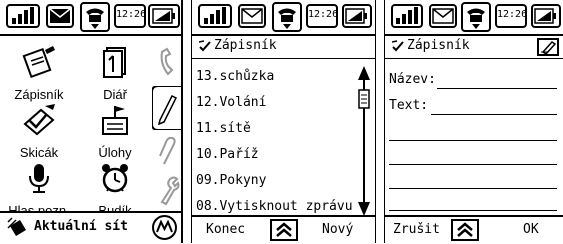 Image resolution: width=563 pixels, height=244 pixels. Describe the element at coordinates (39, 94) in the screenshot. I see `app-label: Zápisník` at that location.